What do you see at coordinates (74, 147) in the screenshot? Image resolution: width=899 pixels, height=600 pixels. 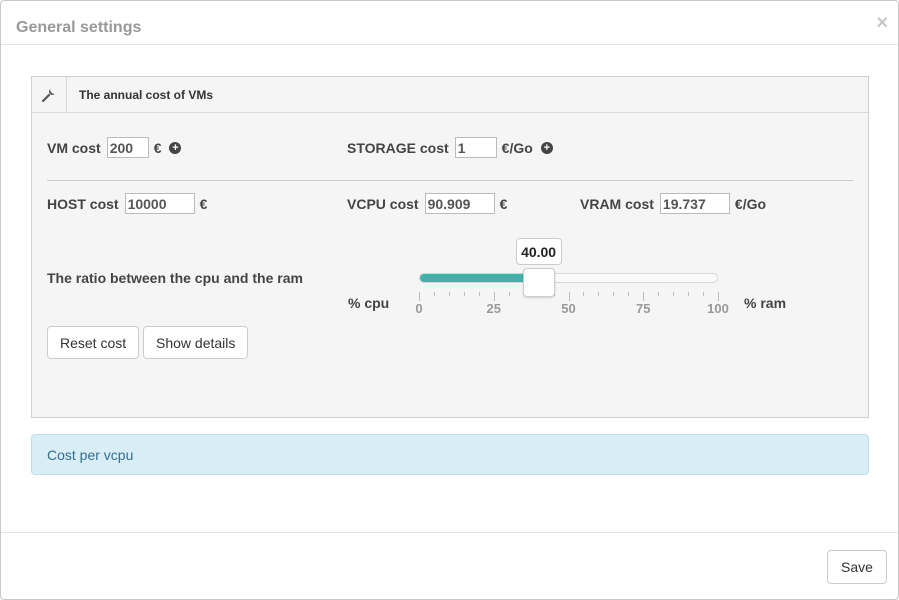 I see `vm-cost-label: VM cost` at bounding box center [74, 147].